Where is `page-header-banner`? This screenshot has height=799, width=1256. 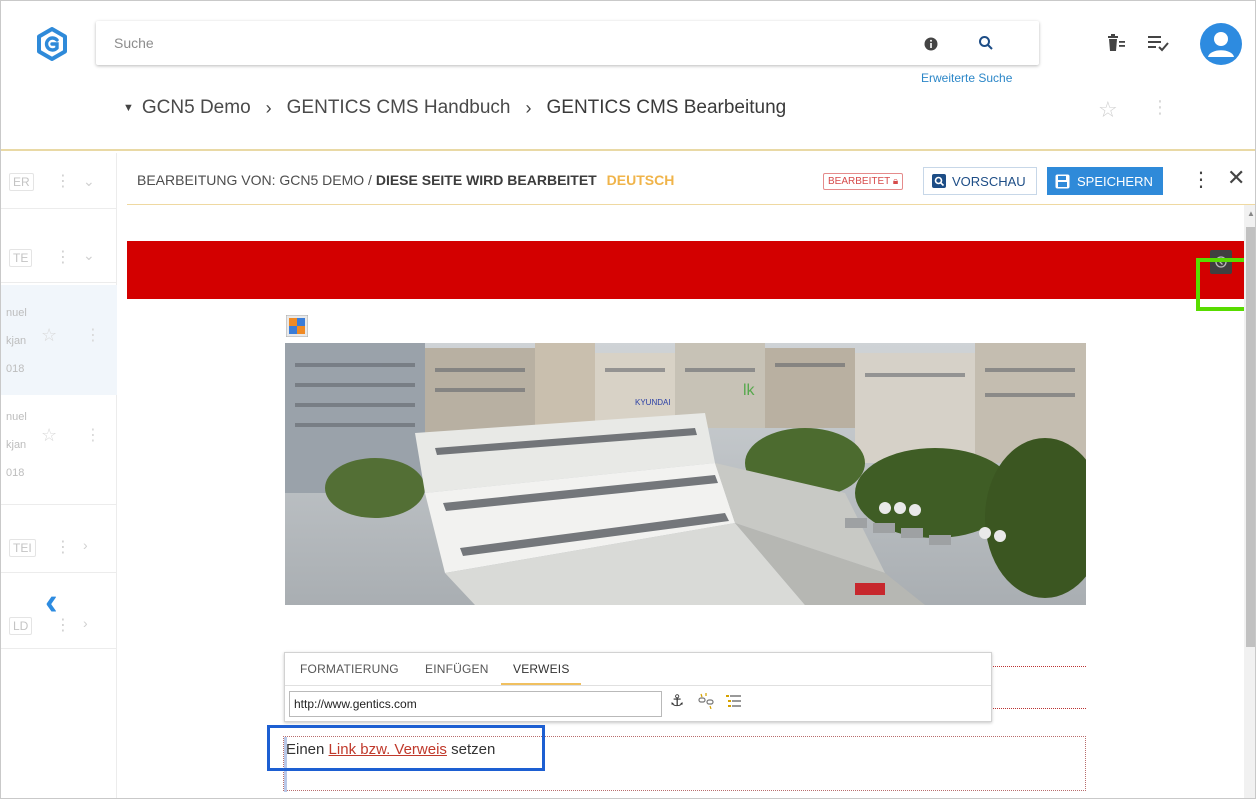 page-header-banner is located at coordinates (685, 270).